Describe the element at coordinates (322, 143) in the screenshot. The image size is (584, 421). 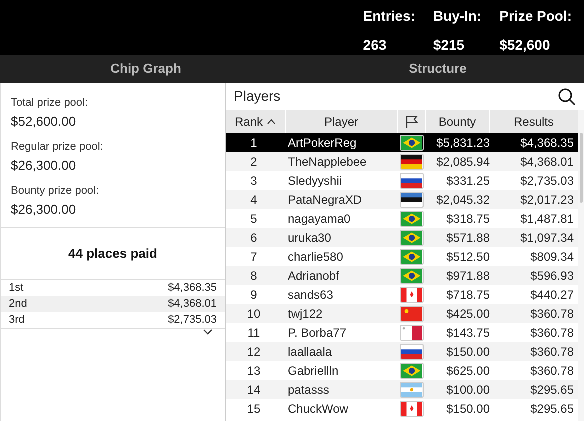
I see `player-cell-text: ArtPokerReg` at that location.